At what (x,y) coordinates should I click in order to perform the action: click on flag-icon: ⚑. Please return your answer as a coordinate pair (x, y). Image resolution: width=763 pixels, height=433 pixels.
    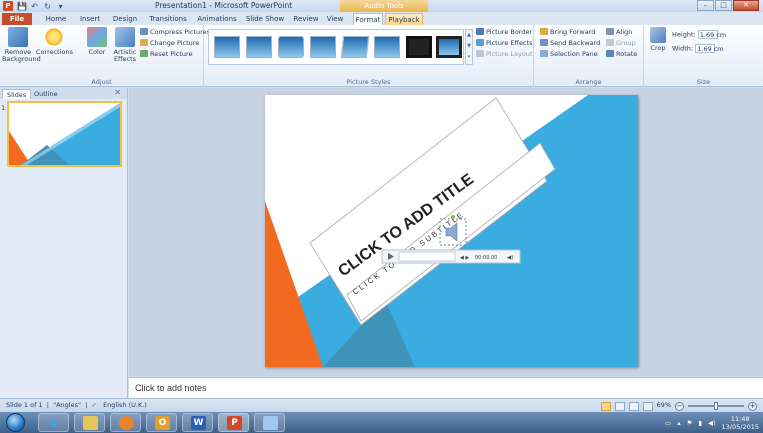
    Looking at the image, I should click on (690, 423).